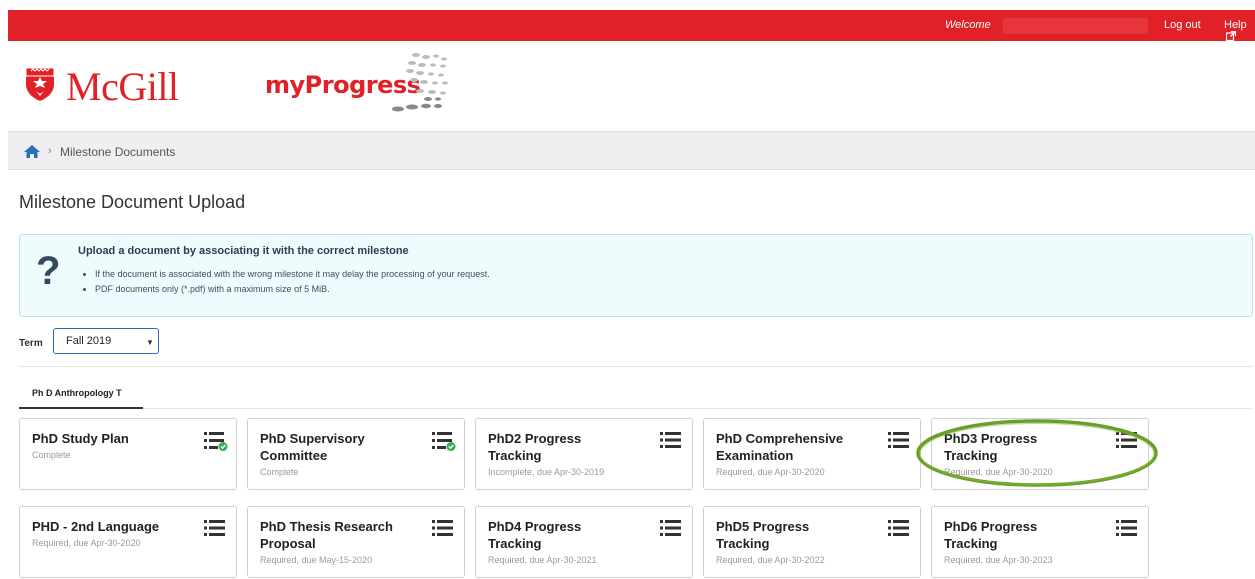 The image size is (1255, 579). I want to click on chevron-right-icon: ›, so click(50, 151).